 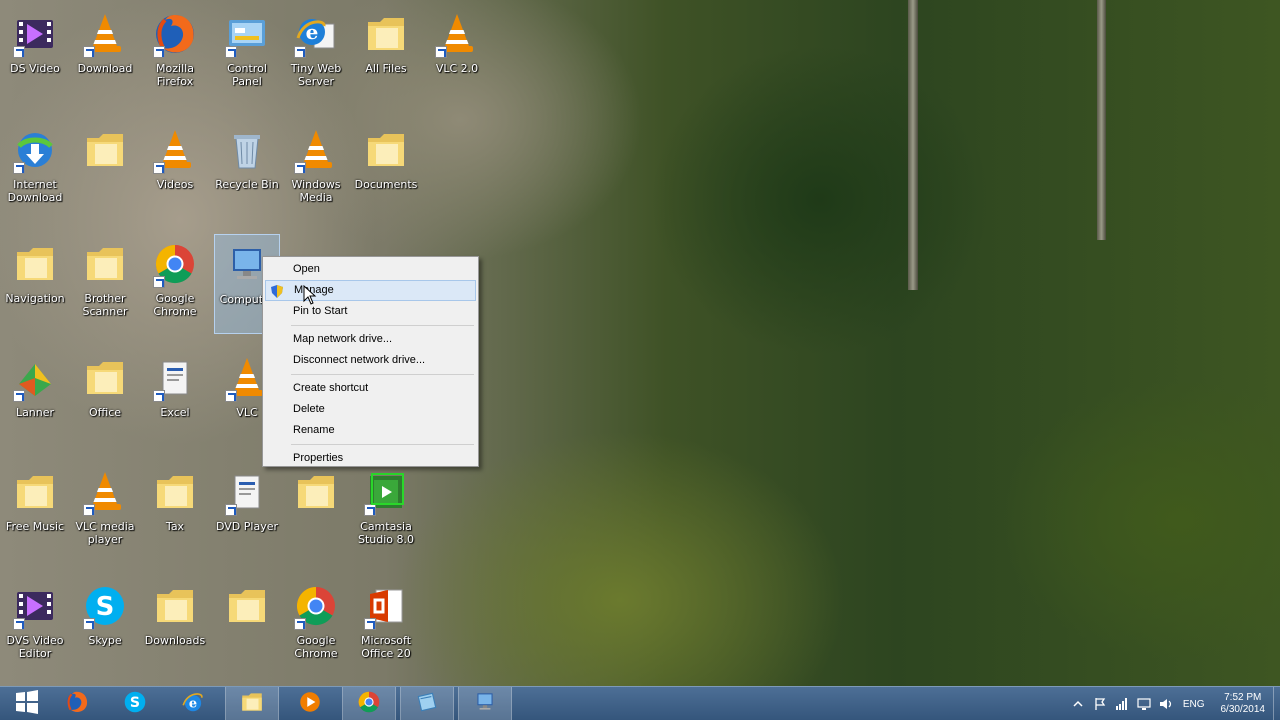 I want to click on taskbar-firefox, so click(x=77, y=703).